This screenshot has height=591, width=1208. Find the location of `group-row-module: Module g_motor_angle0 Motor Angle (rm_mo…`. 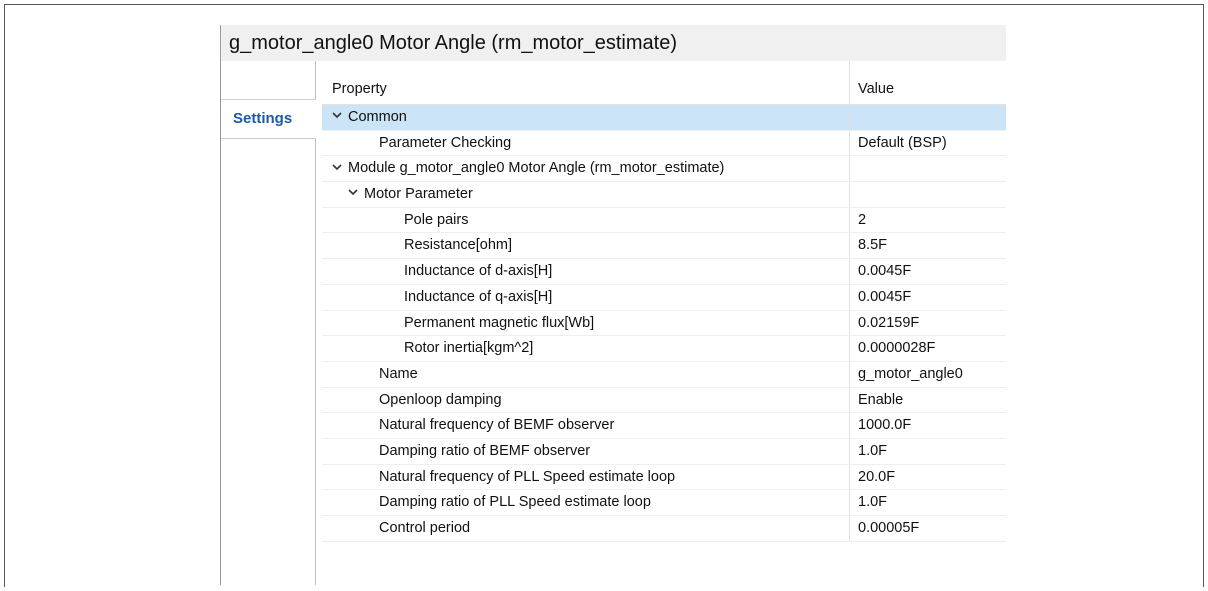

group-row-module: Module g_motor_angle0 Motor Angle (rm_mo… is located at coordinates (664, 169).